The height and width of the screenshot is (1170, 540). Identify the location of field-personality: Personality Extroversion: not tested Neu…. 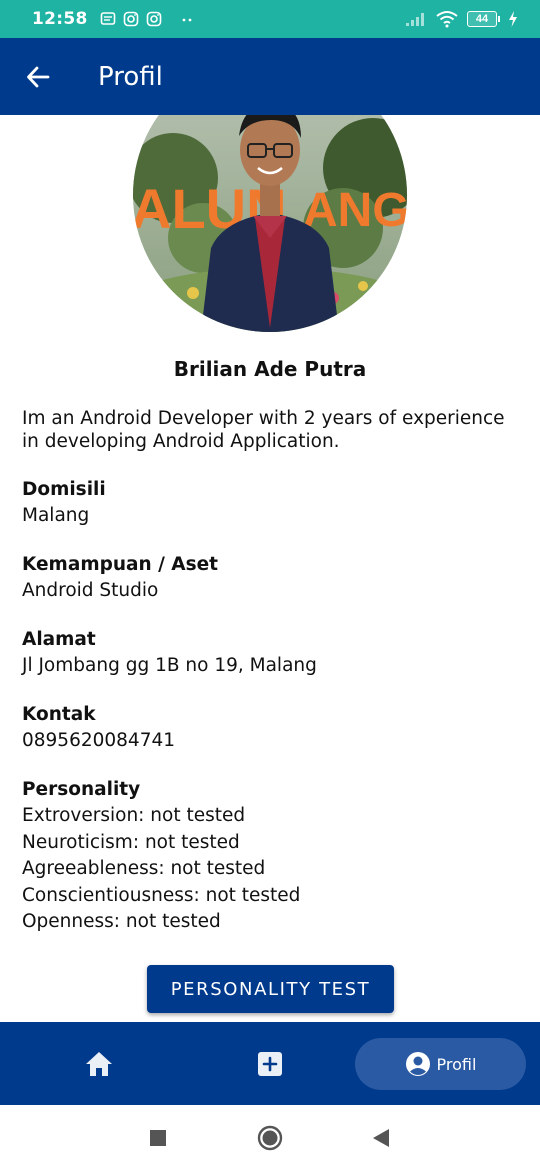
(270, 856).